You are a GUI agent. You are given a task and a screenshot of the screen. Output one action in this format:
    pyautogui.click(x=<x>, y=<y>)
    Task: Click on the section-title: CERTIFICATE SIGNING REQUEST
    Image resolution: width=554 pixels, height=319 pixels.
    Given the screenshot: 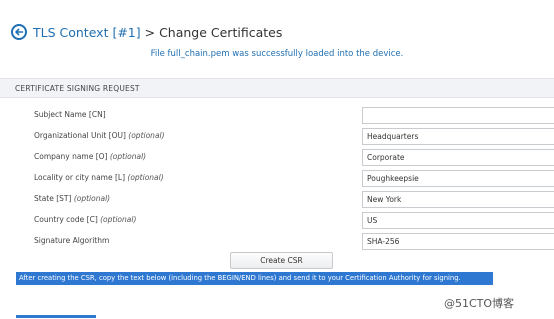 What is the action you would take?
    pyautogui.click(x=77, y=88)
    